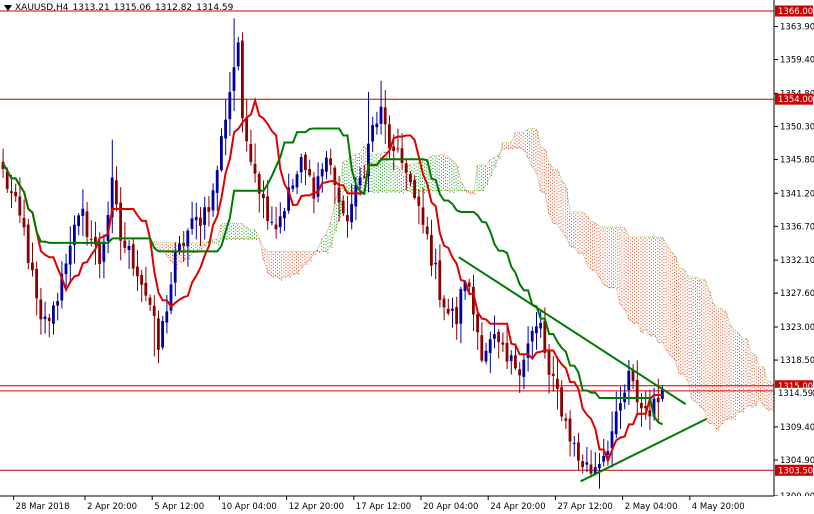 The width and height of the screenshot is (814, 514). What do you see at coordinates (584, 507) in the screenshot?
I see `x-tick-label: 27 Apr 12:00` at bounding box center [584, 507].